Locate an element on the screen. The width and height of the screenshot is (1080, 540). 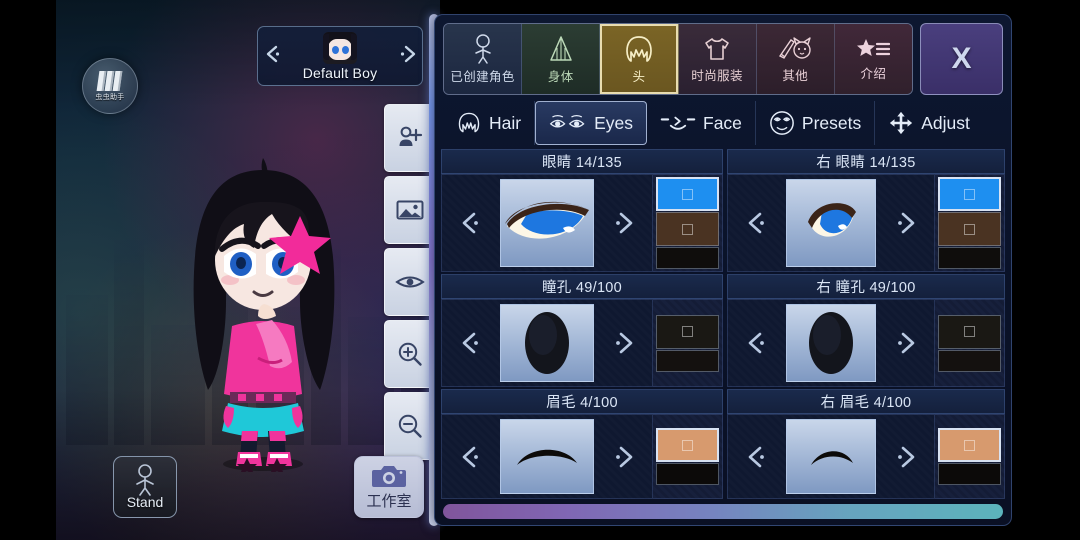
feature-subtab-bar: Hair Eyes Face Presets Adjust is located at coordinates (723, 123).